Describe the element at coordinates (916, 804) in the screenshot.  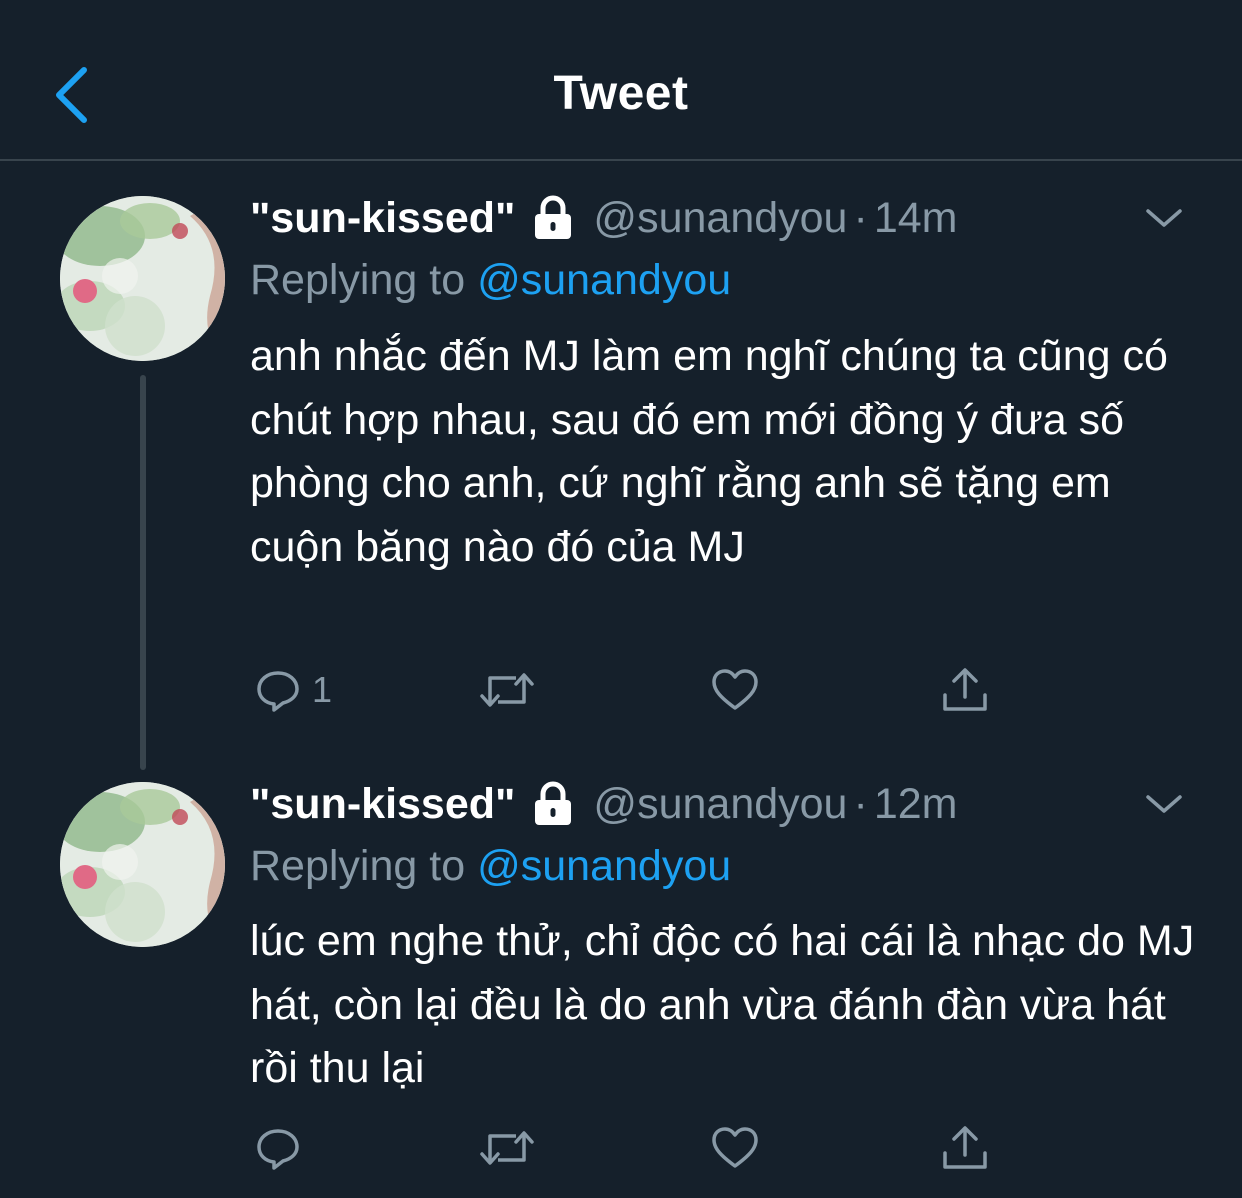
I see `timestamp: 12m` at that location.